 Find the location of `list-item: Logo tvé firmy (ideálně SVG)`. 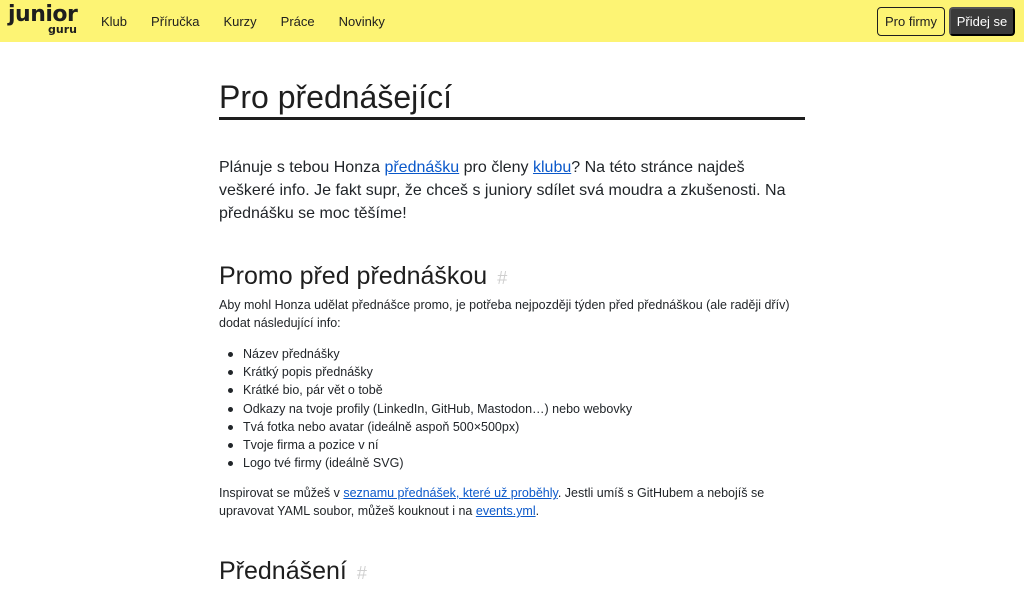

list-item: Logo tvé firmy (ideálně SVG) is located at coordinates (515, 463).